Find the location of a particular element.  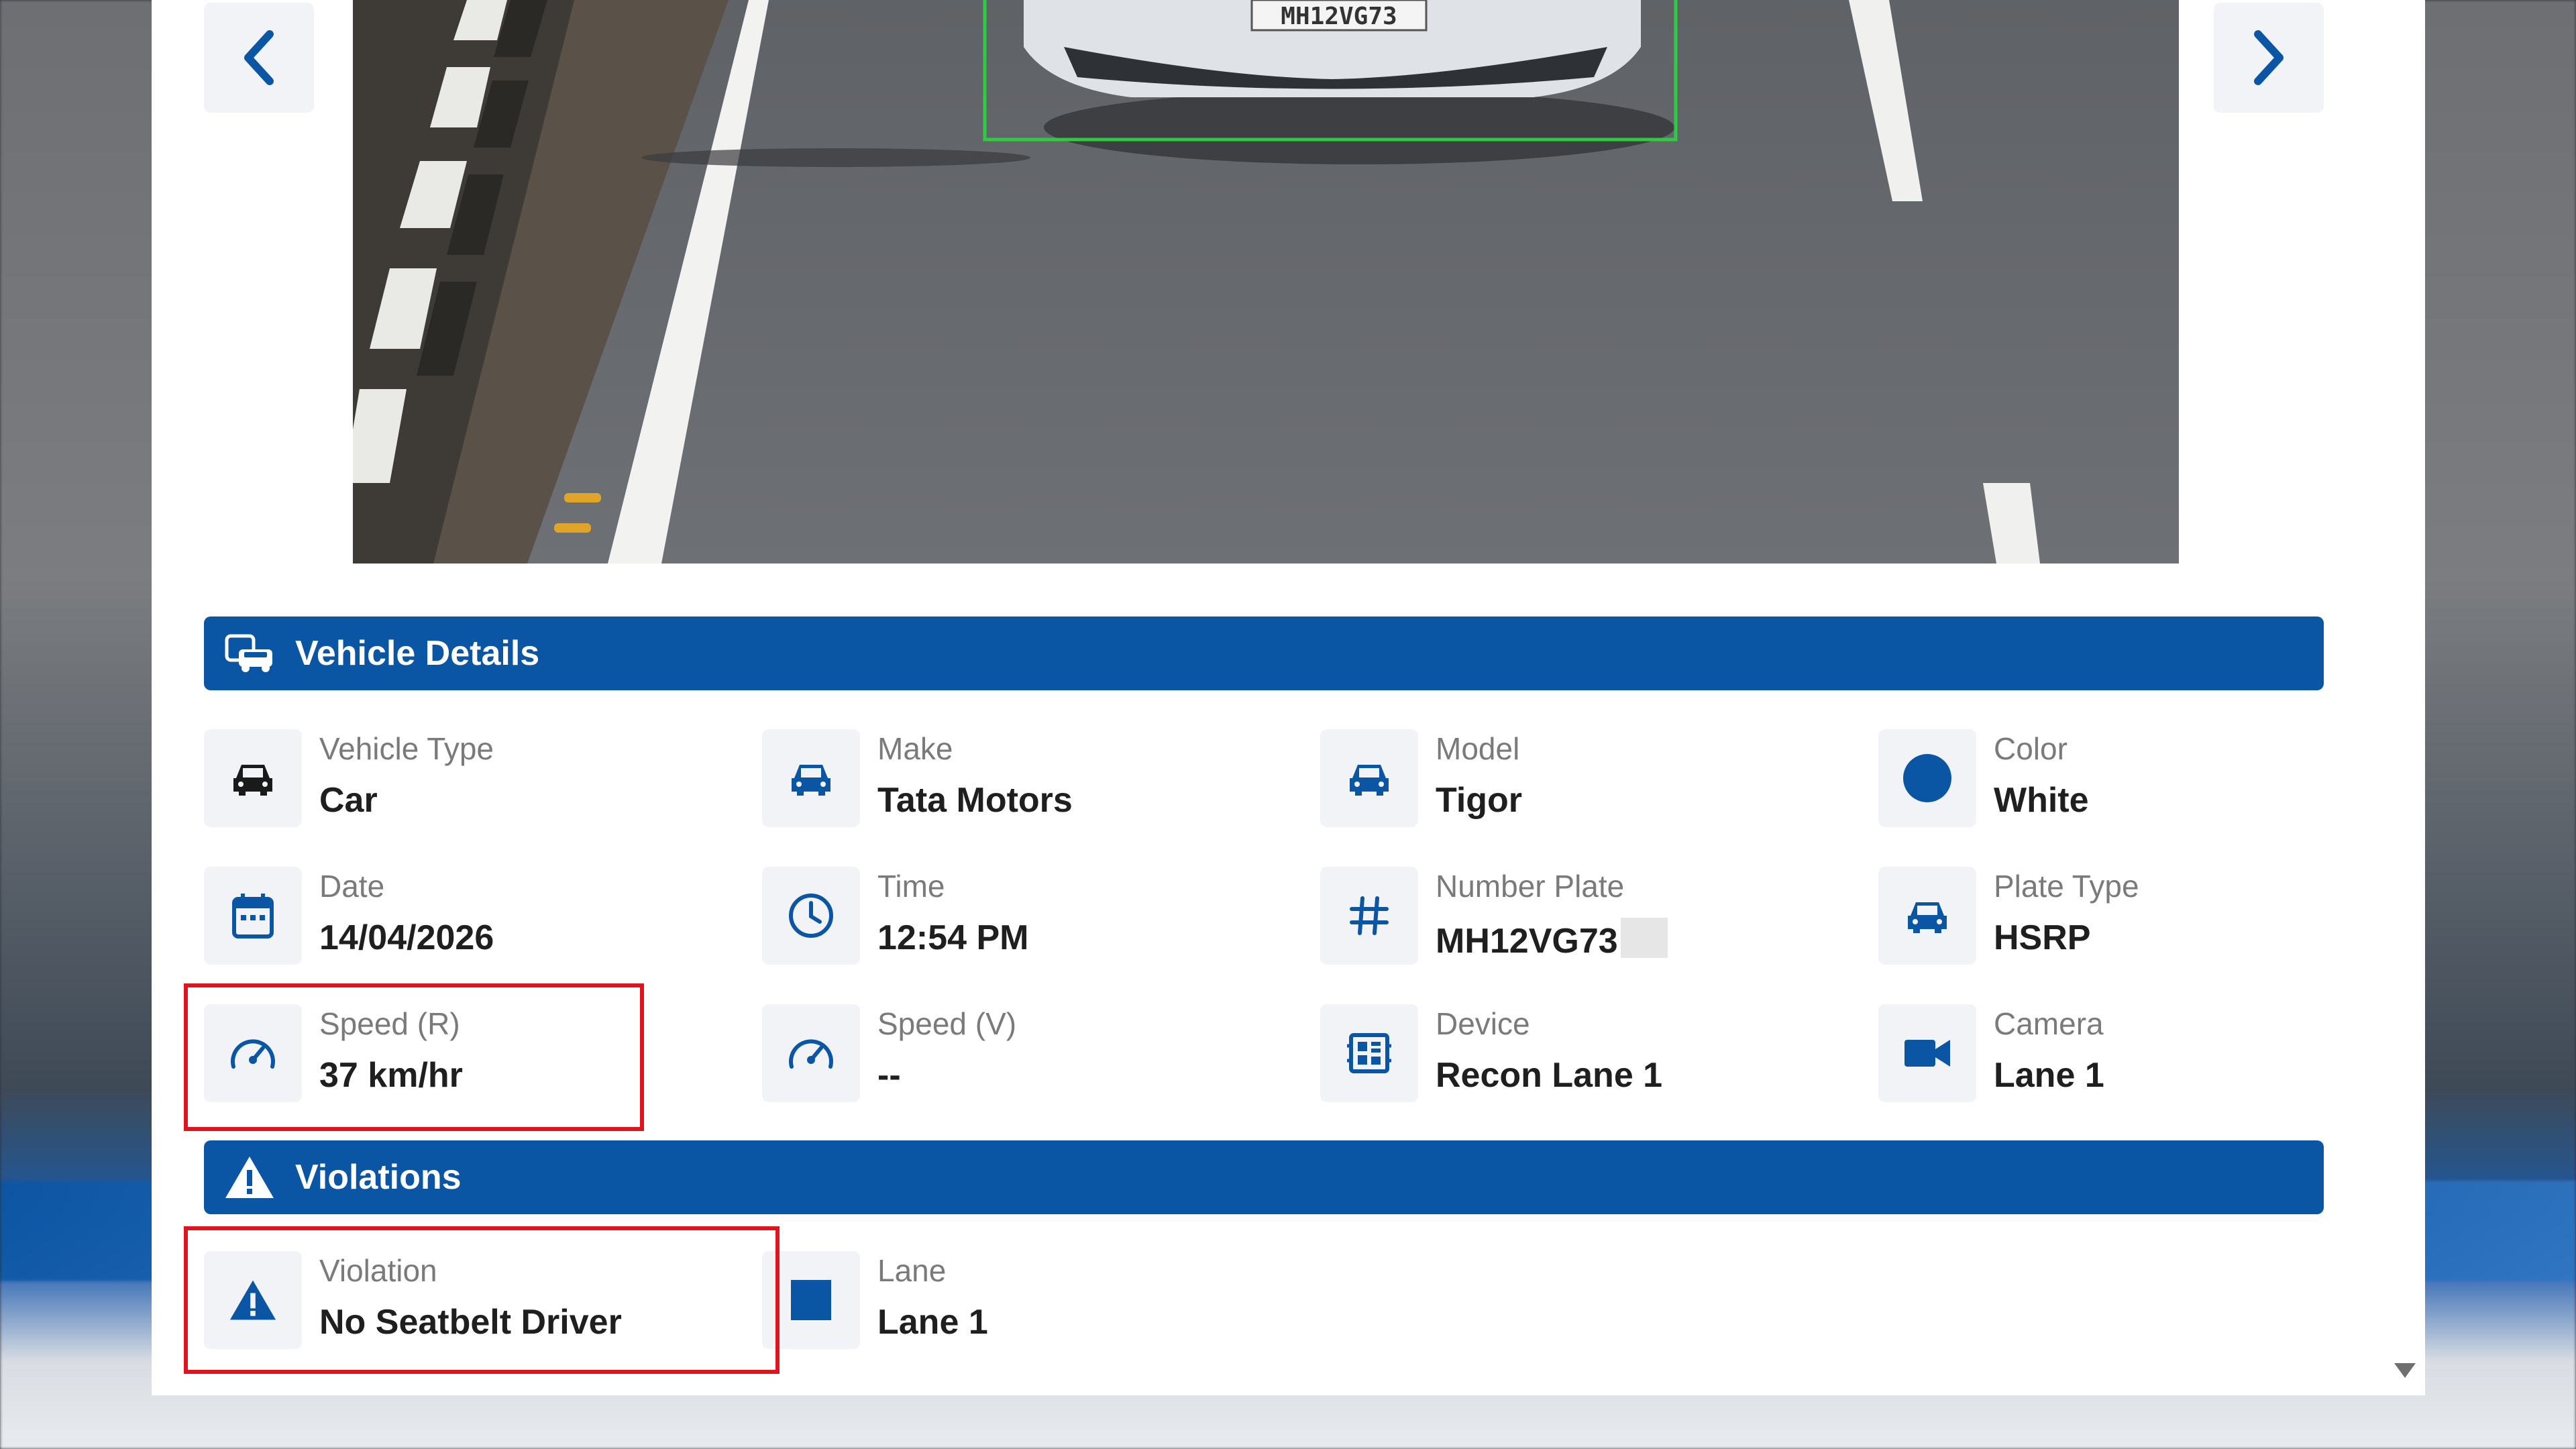

previous-image-button is located at coordinates (259, 58).